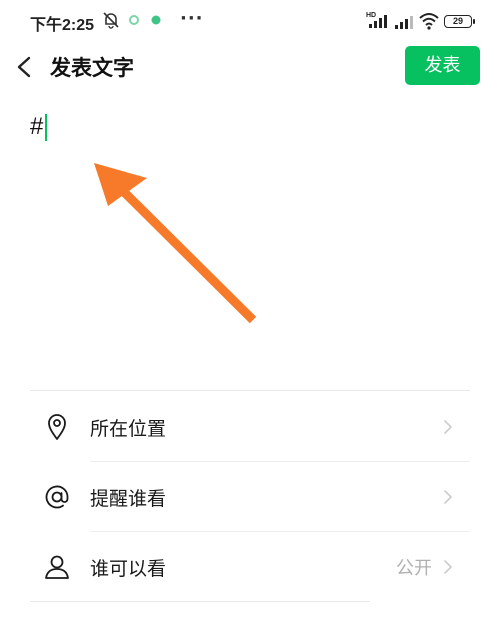 The width and height of the screenshot is (500, 617). Describe the element at coordinates (57, 427) in the screenshot. I see `location-pin-icon` at that location.